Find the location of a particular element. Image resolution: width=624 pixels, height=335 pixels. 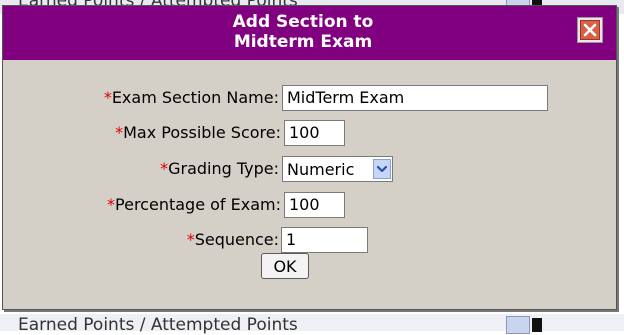

background-row-bottom-text: Earned Points / Attempted Points is located at coordinates (158, 325).